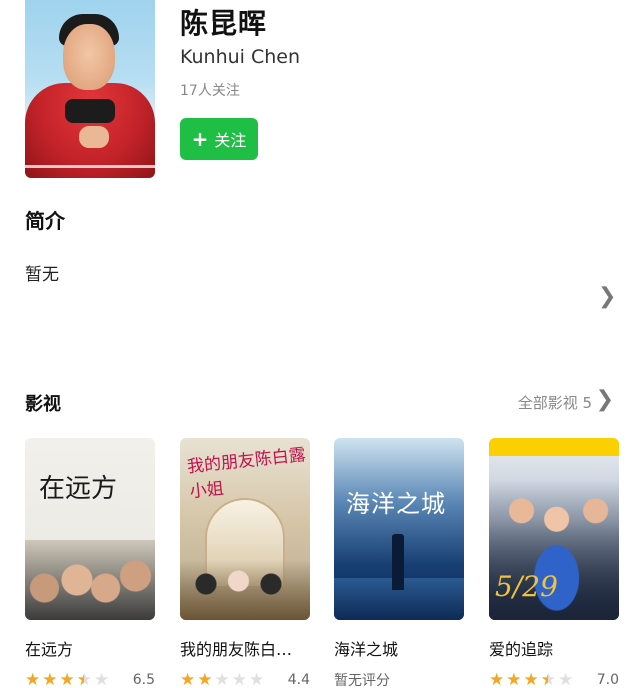 The width and height of the screenshot is (640, 688). What do you see at coordinates (554, 529) in the screenshot?
I see `film-poster: 5/29` at bounding box center [554, 529].